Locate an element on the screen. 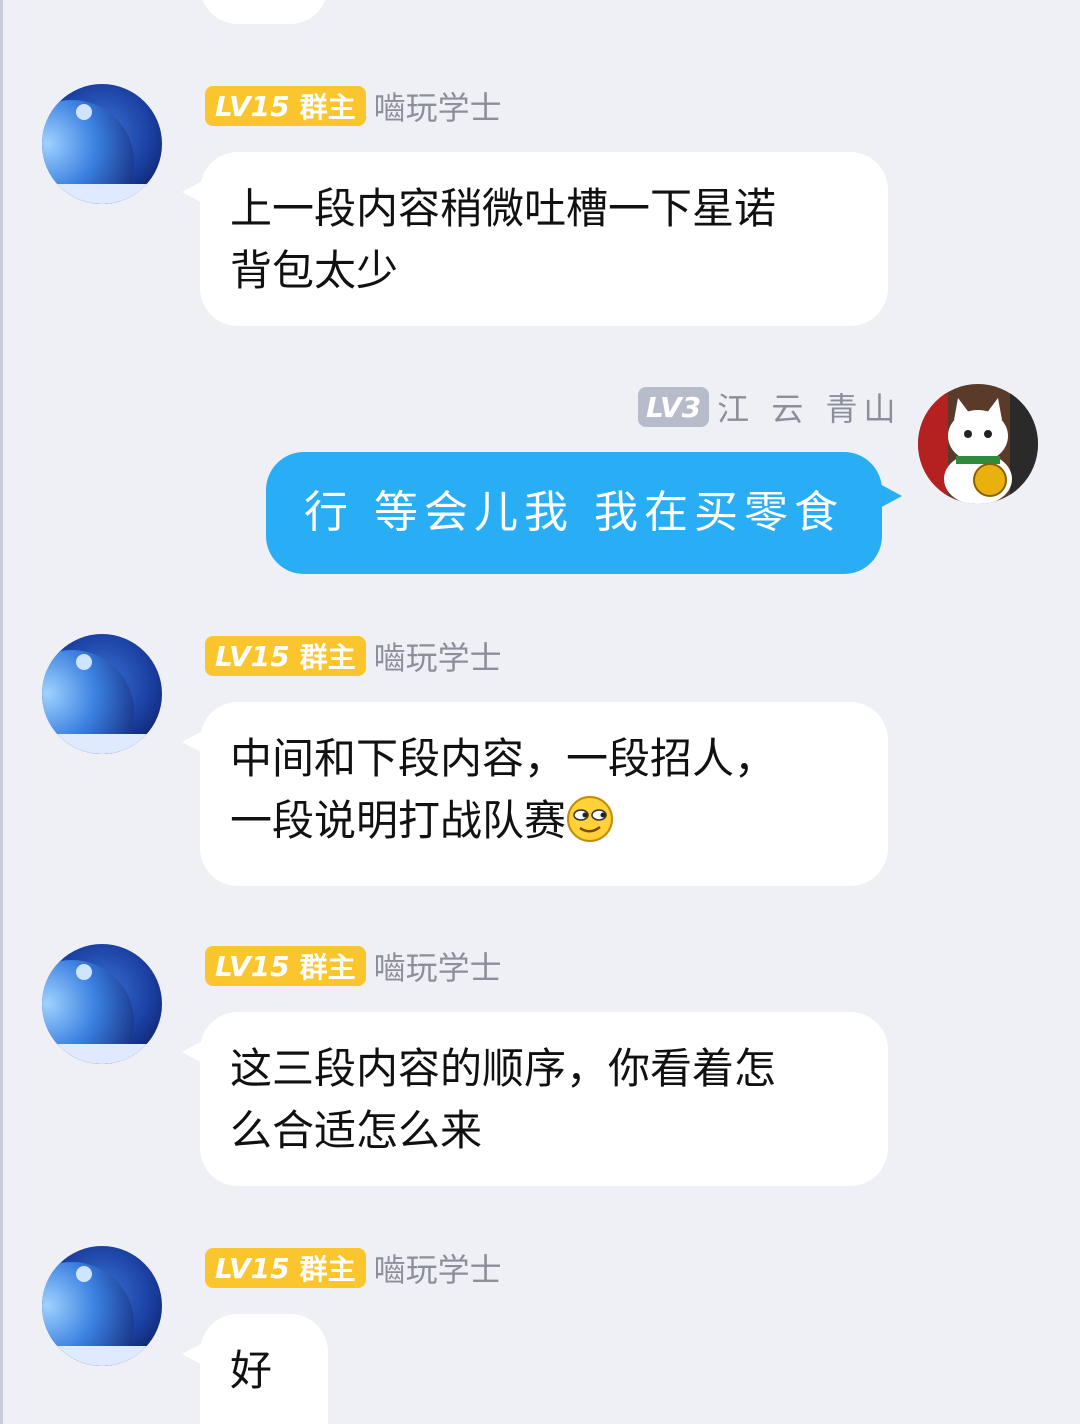 The width and height of the screenshot is (1080, 1424). message-line: 上一段内容稍微吐槽一下星诺 is located at coordinates (503, 208).